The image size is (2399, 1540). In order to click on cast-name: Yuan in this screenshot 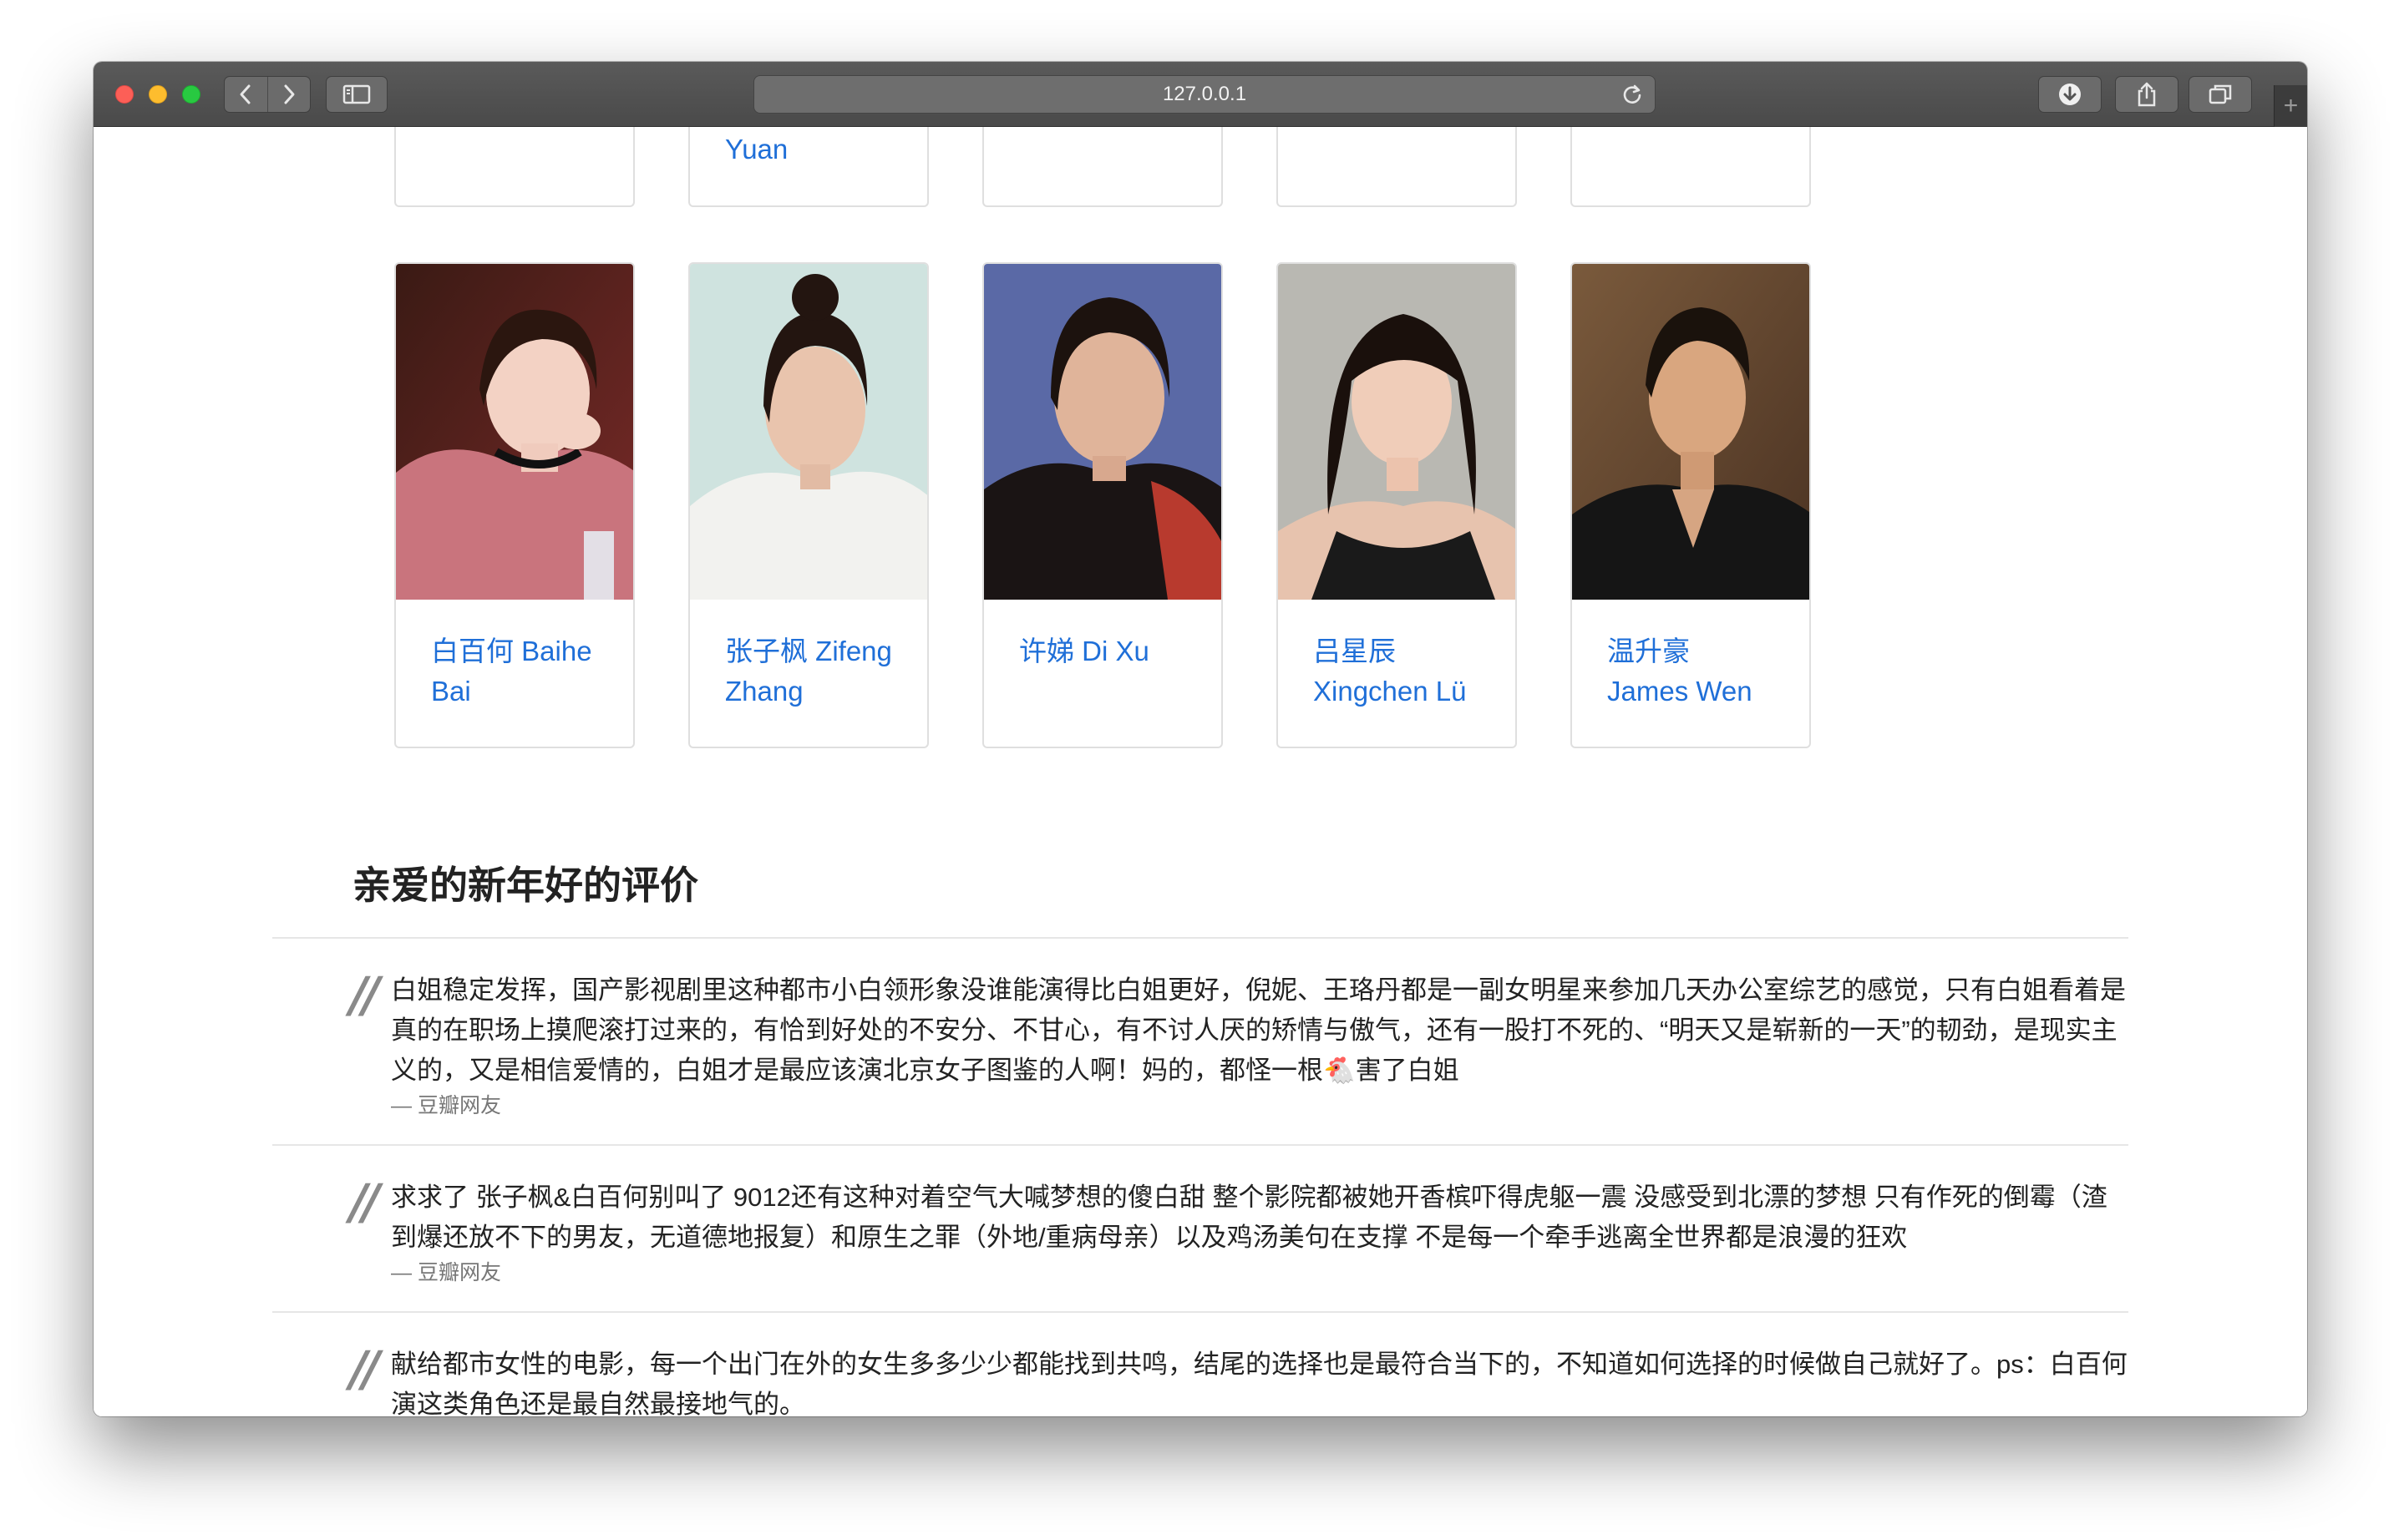, I will do `click(756, 149)`.